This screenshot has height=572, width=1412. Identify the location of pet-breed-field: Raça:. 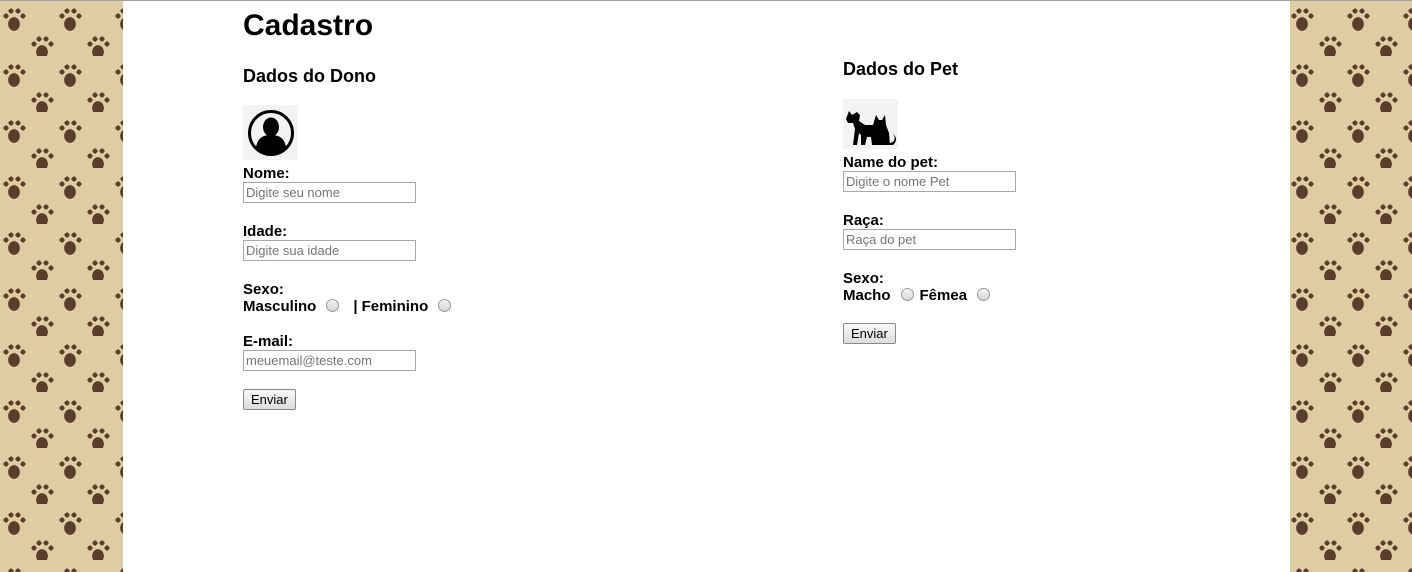
(929, 231).